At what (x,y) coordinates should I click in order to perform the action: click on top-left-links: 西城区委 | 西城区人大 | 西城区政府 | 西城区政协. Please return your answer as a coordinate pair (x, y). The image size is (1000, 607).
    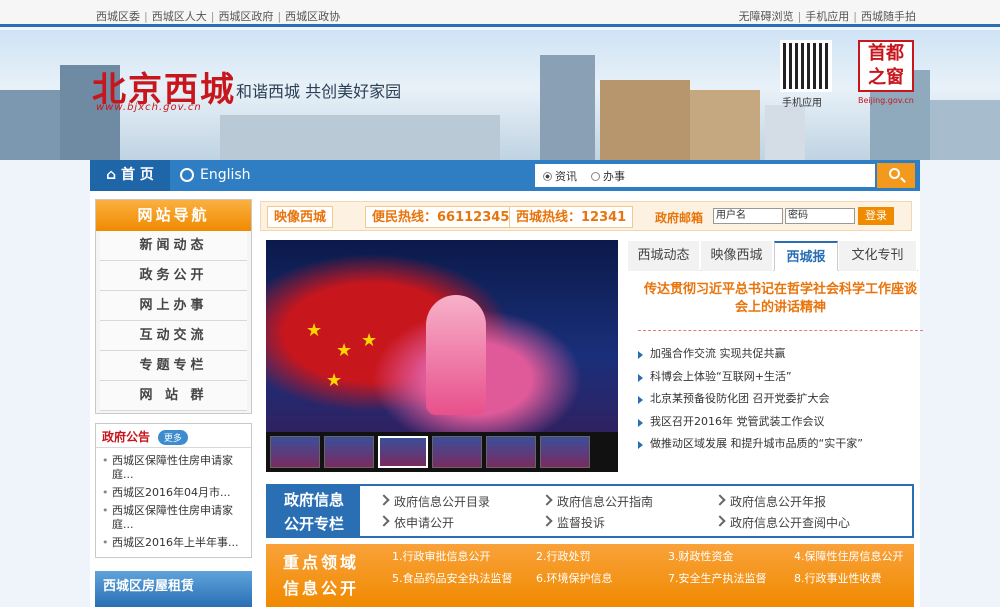
    Looking at the image, I should click on (218, 16).